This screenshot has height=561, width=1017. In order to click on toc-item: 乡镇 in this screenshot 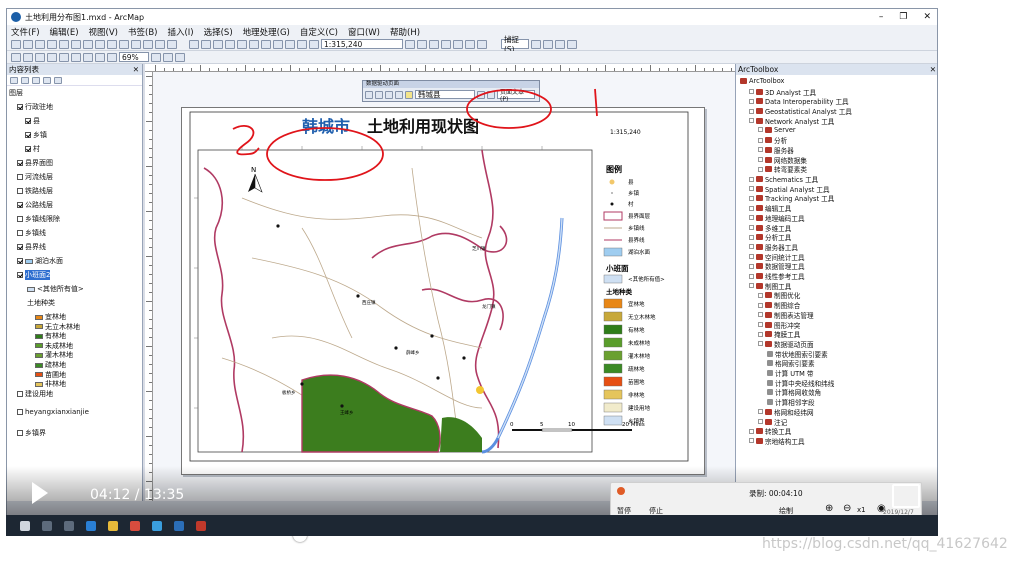, I will do `click(36, 135)`.